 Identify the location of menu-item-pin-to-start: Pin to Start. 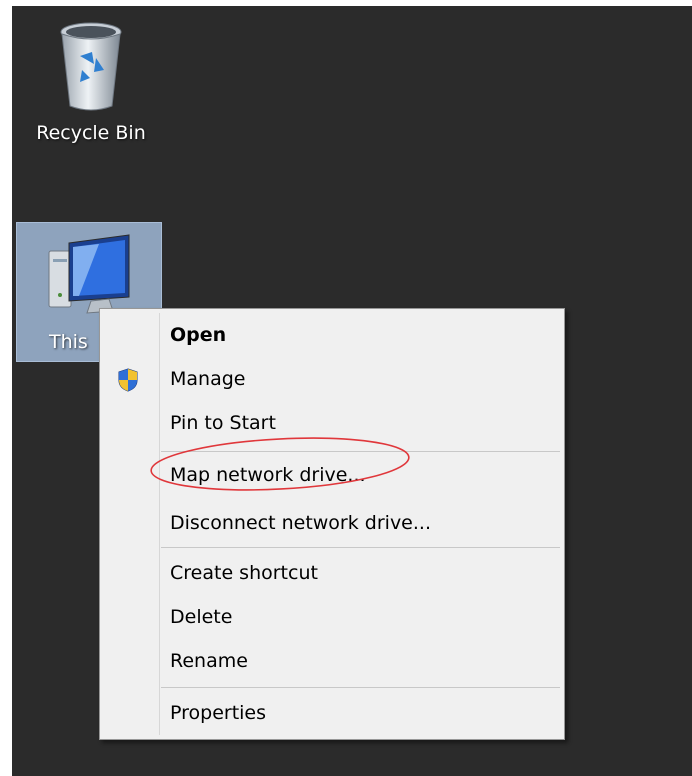
(332, 423).